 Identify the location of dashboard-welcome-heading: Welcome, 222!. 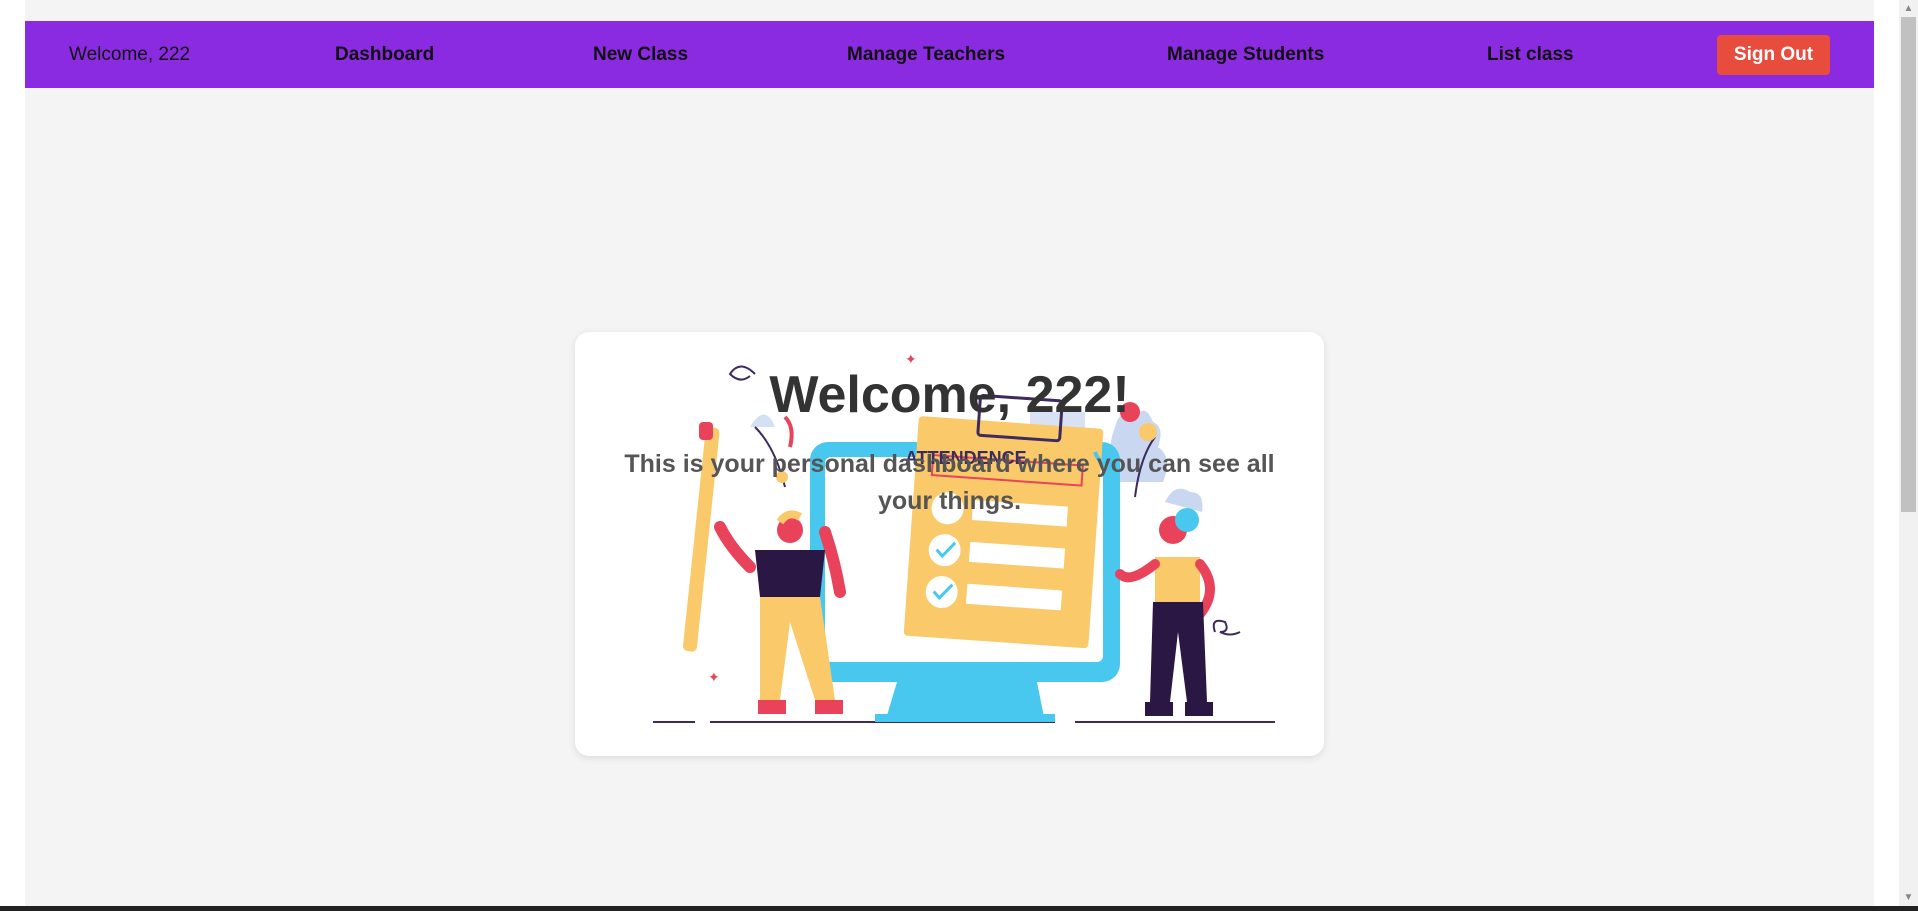
(949, 395).